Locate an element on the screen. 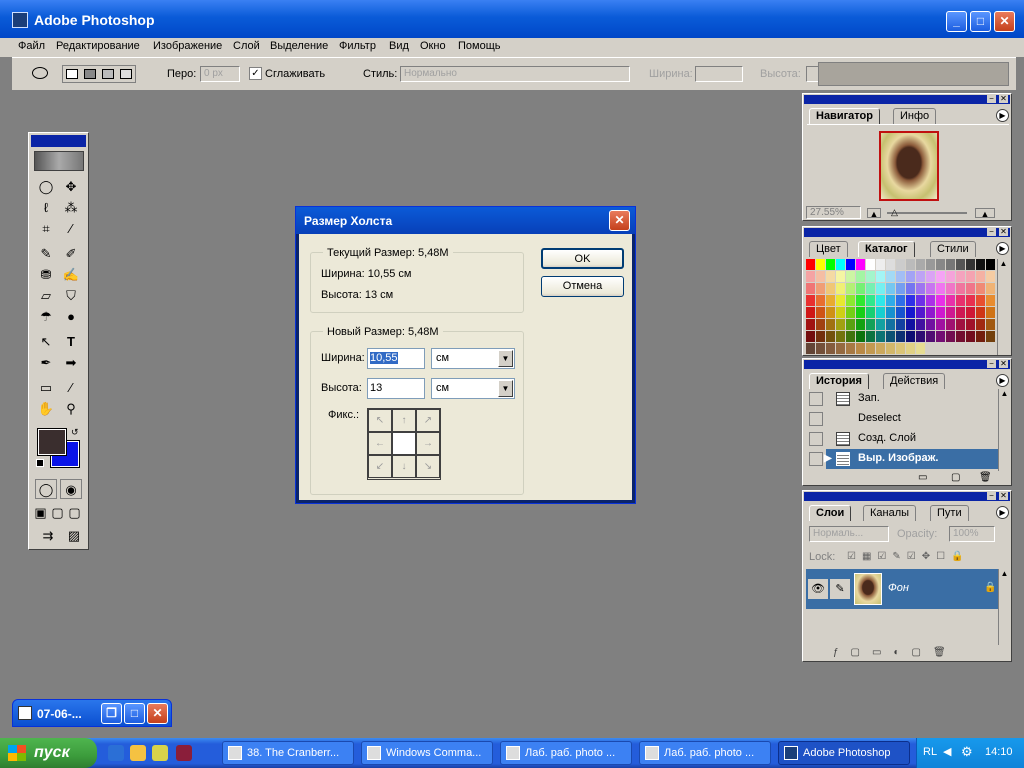 Image resolution: width=1024 pixels, height=768 pixels. tab-swatches: Каталог is located at coordinates (886, 249).